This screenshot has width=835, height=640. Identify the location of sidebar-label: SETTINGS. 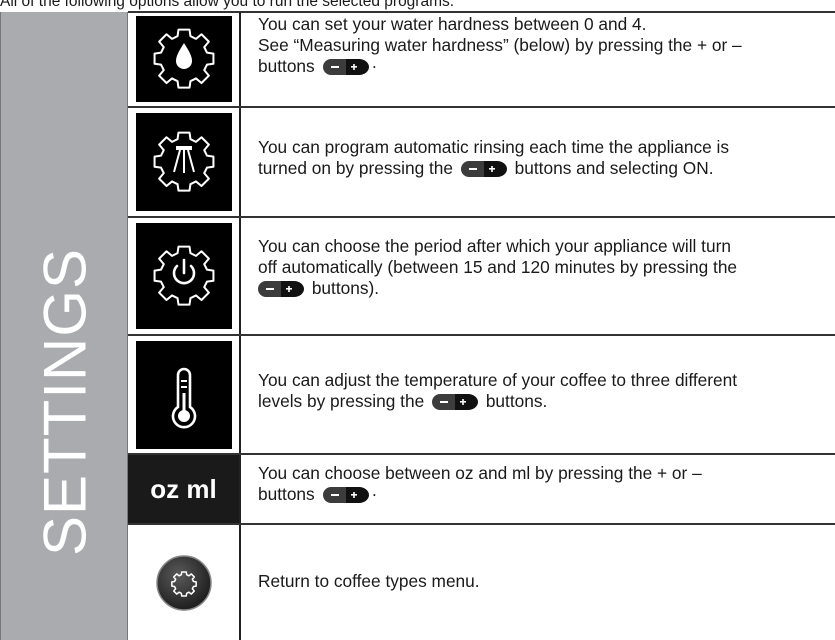
(65, 402).